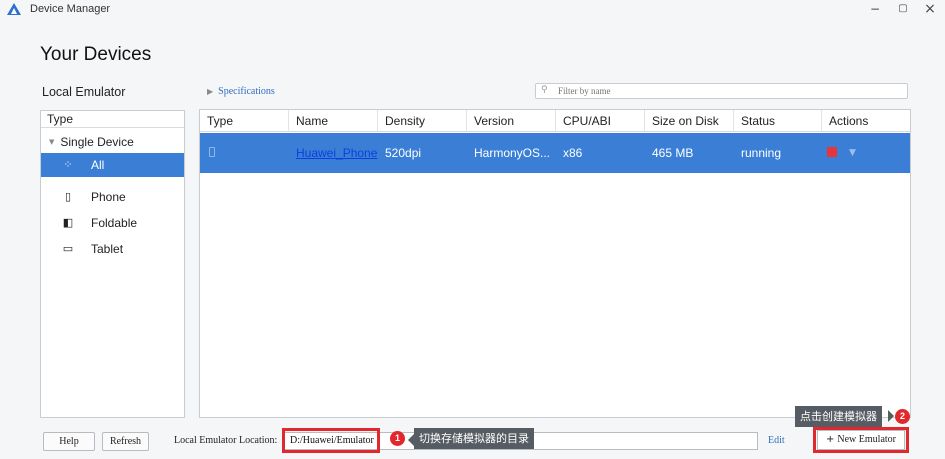 The image size is (945, 459). What do you see at coordinates (832, 152) in the screenshot?
I see `stop-icon` at bounding box center [832, 152].